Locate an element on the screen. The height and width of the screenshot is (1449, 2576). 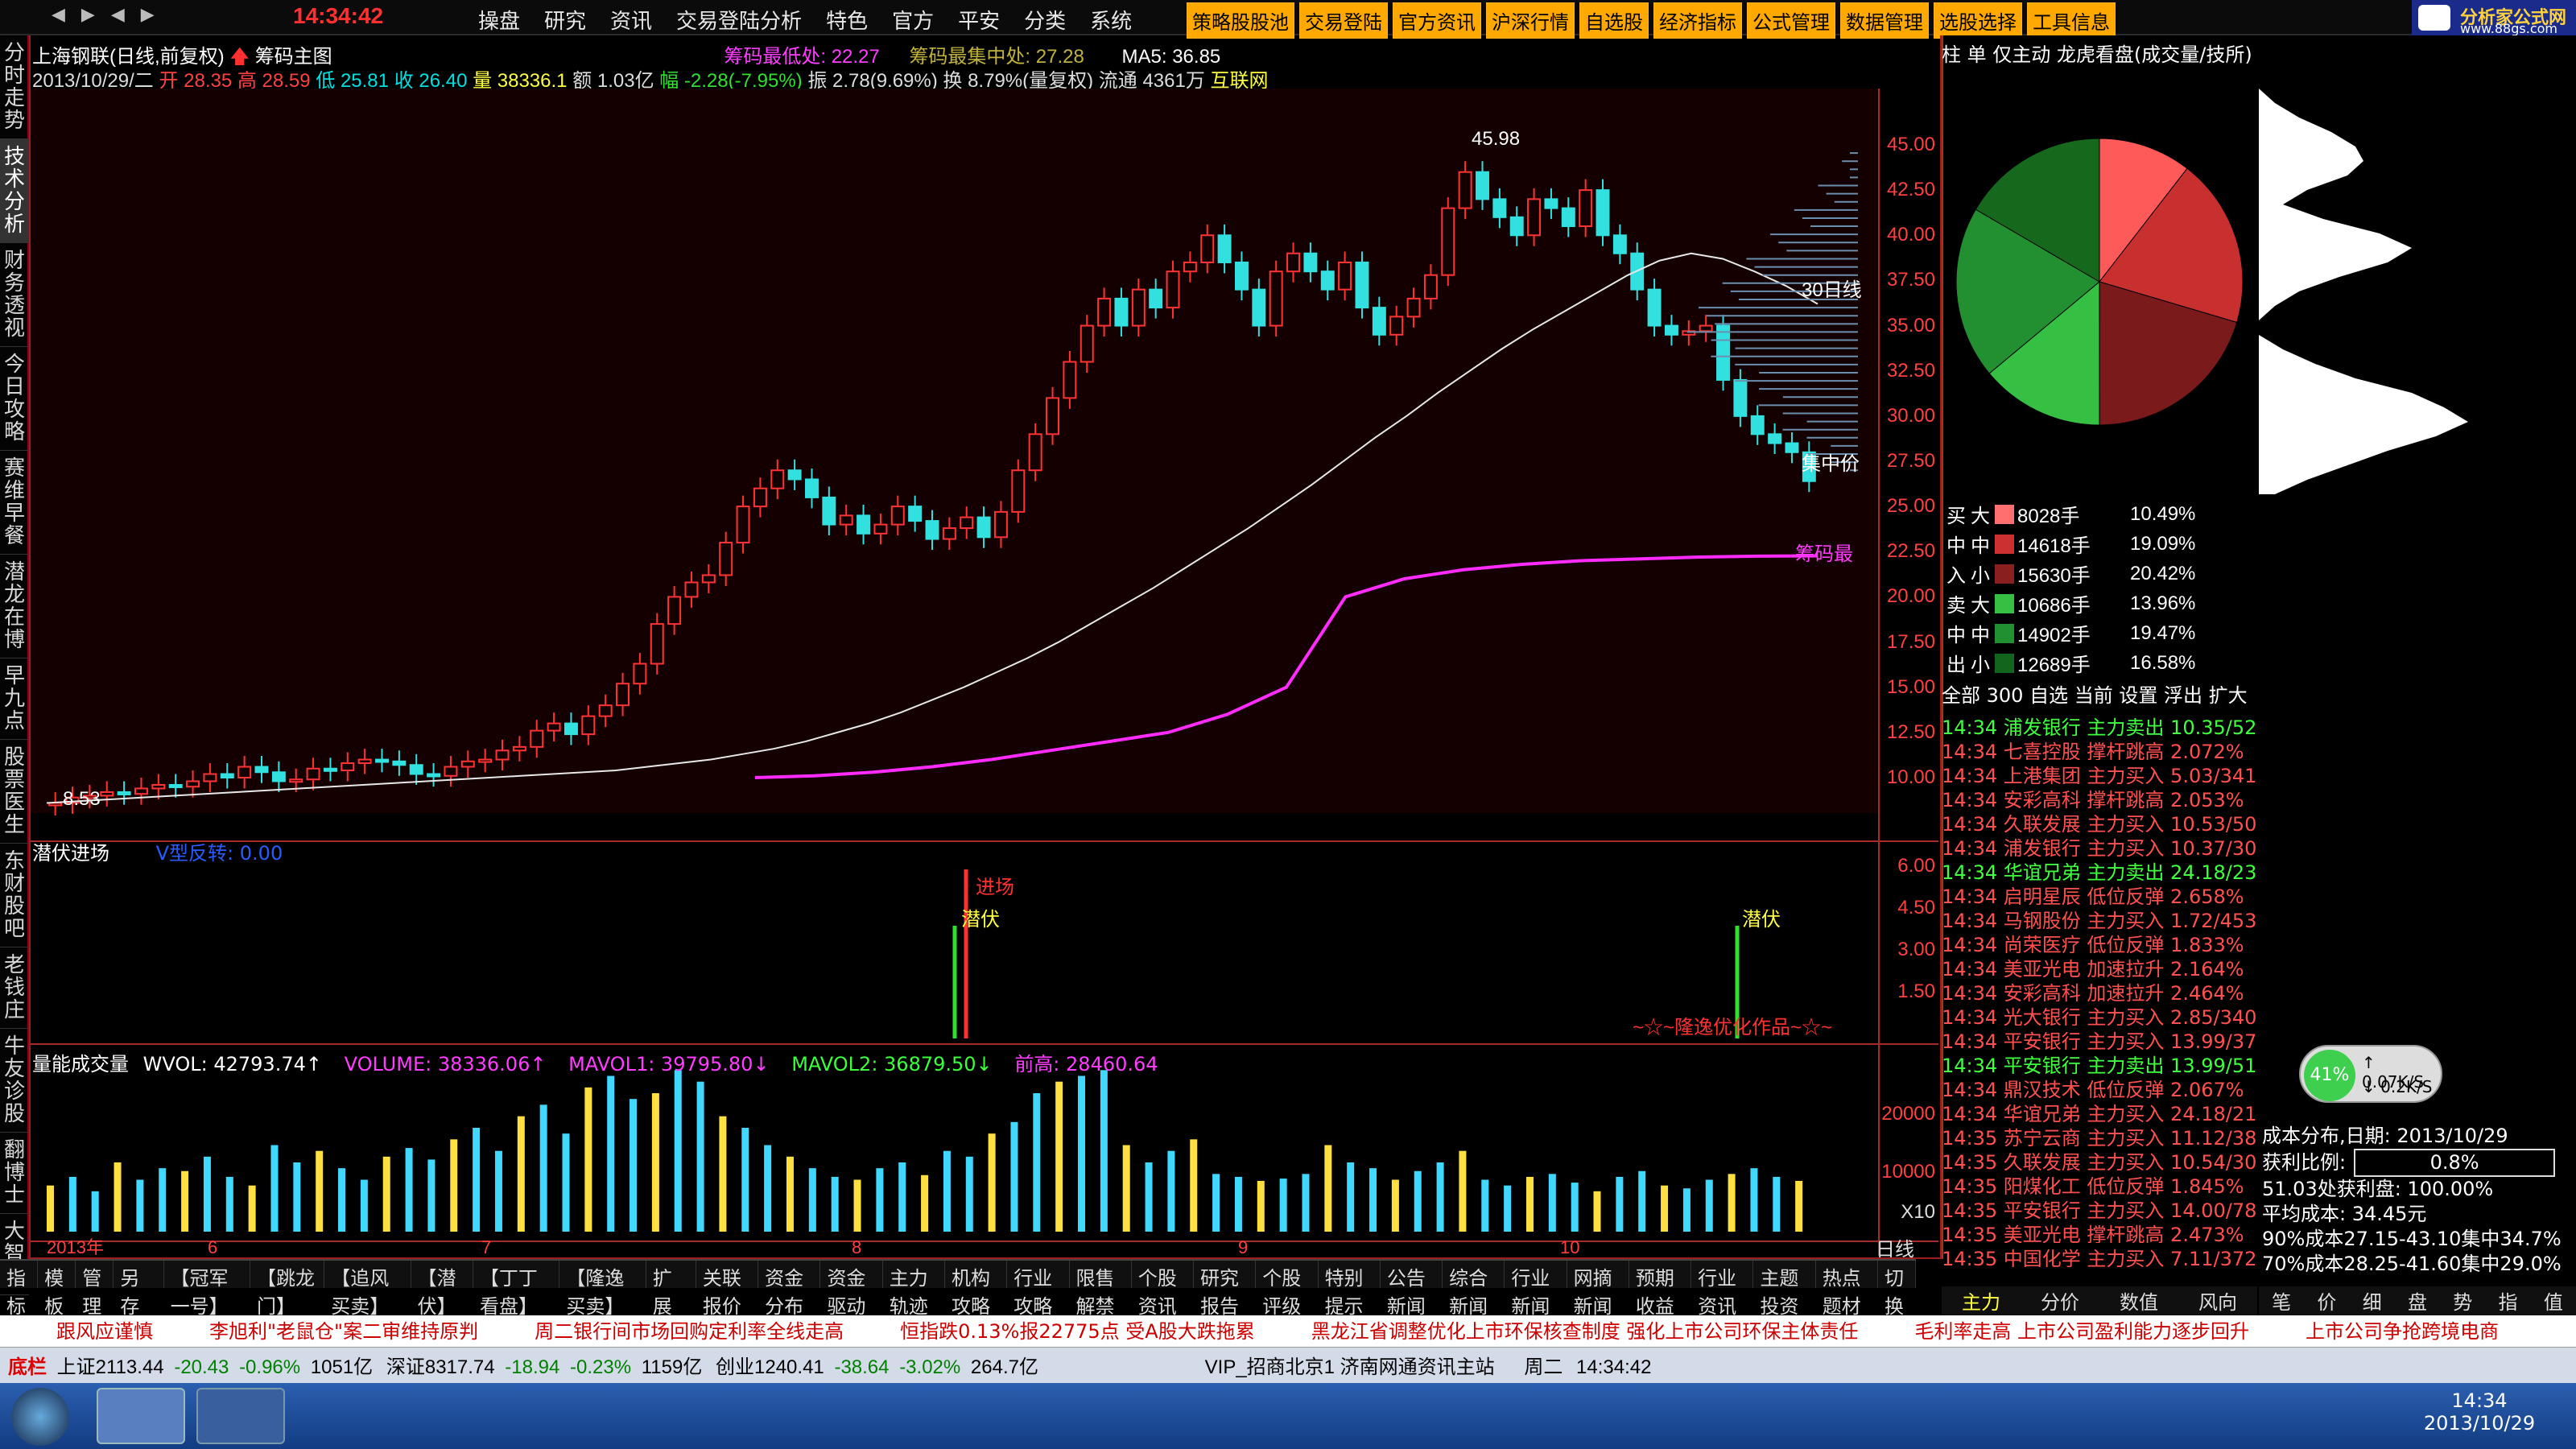
bottom-tab-10: 扩展区 is located at coordinates (671, 1303).